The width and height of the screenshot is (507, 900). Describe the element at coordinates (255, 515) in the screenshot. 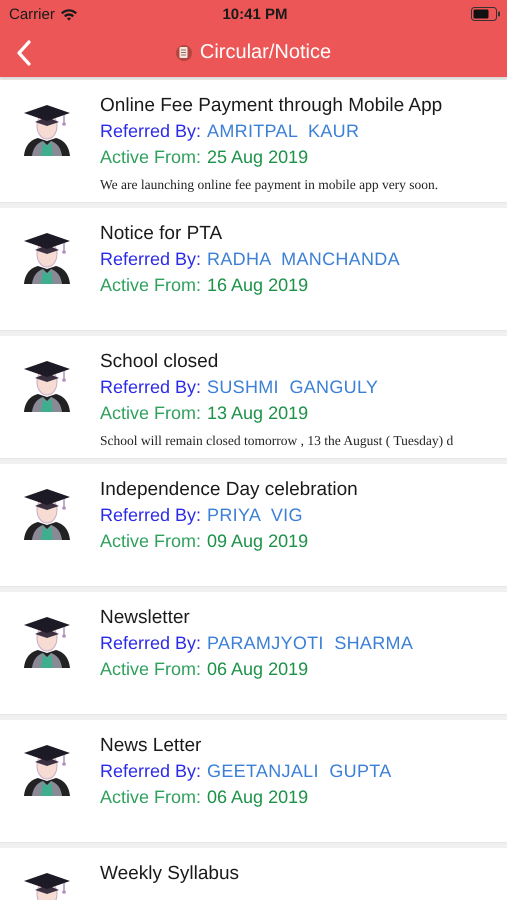

I see `referrer-name: PRIYA VIG` at that location.